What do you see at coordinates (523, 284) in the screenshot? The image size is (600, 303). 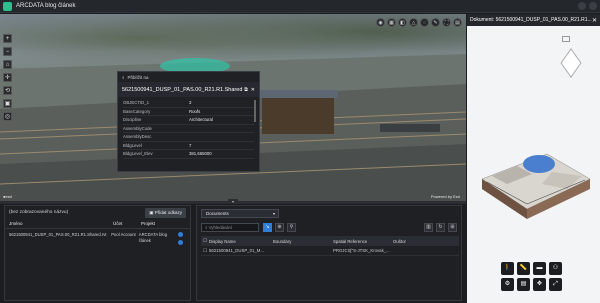 I see `properties-tool-button: ▤` at bounding box center [523, 284].